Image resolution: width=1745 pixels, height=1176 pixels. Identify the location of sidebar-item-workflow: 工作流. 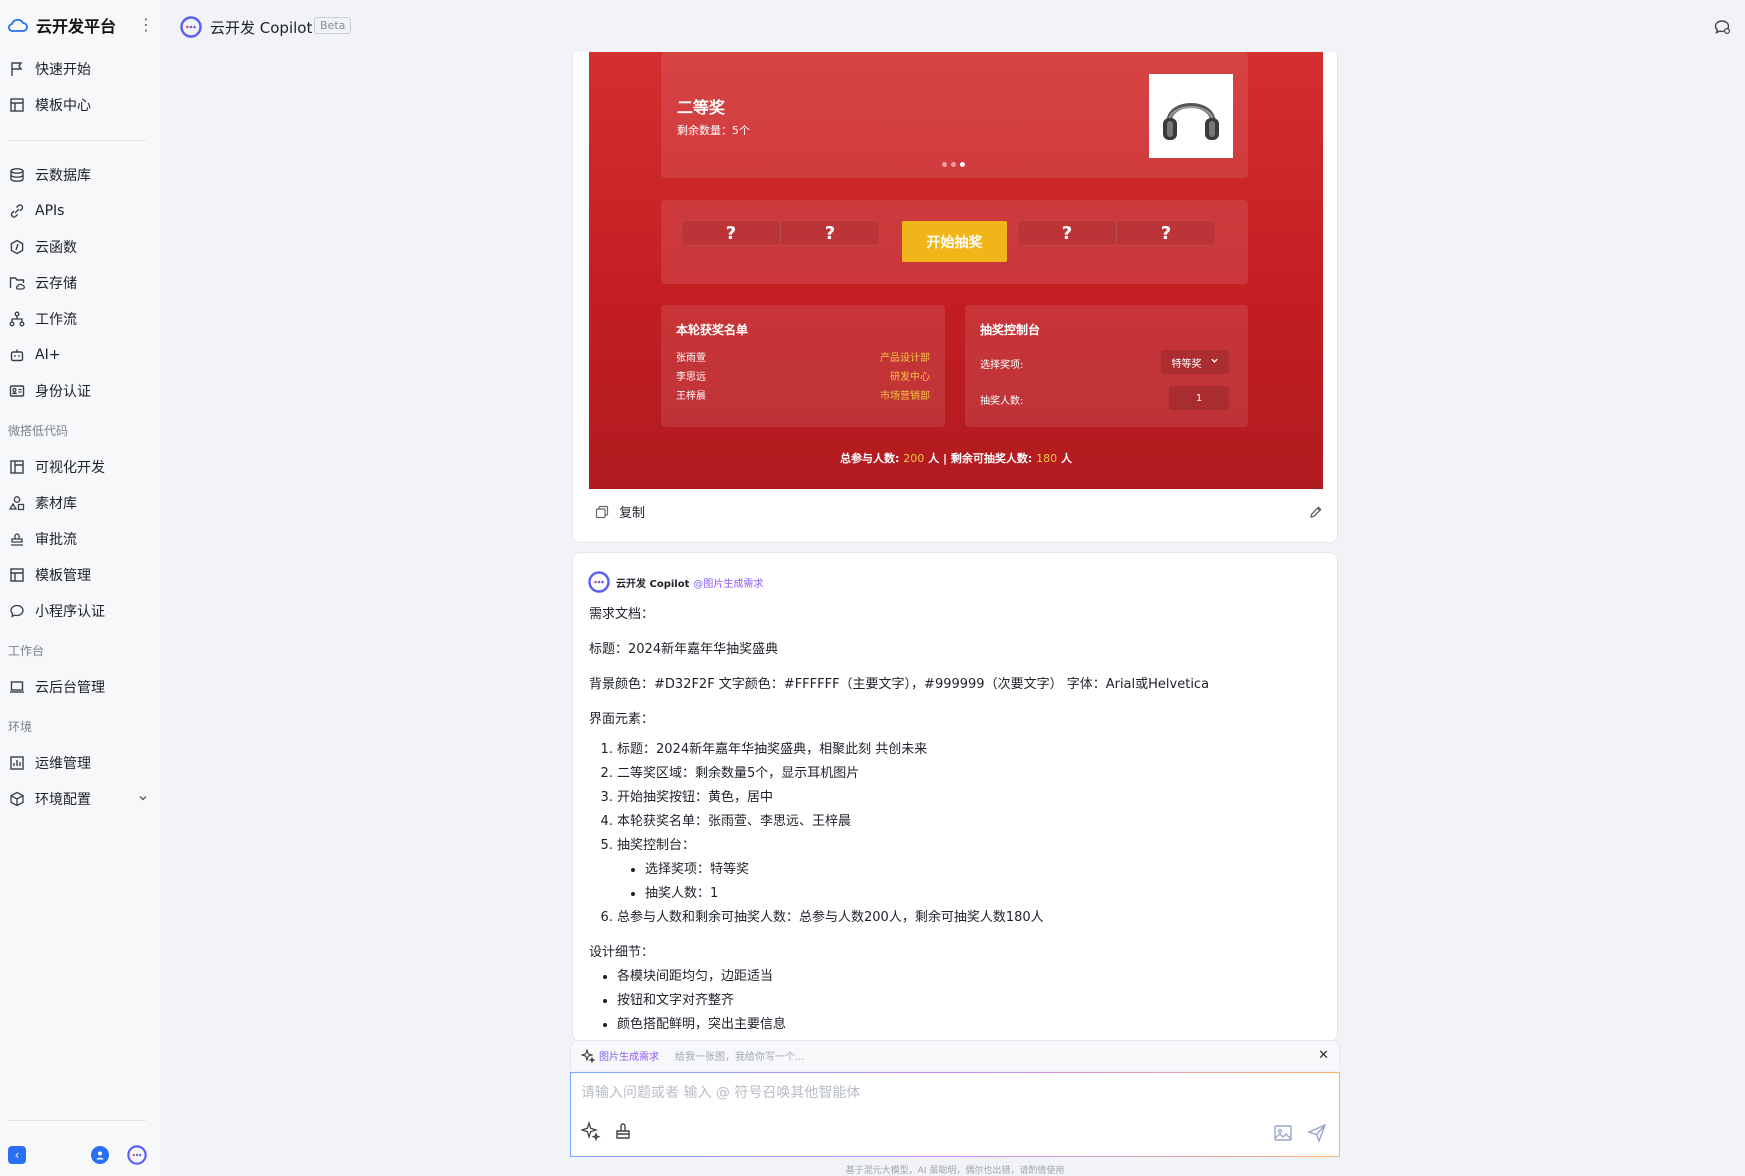
(81, 319).